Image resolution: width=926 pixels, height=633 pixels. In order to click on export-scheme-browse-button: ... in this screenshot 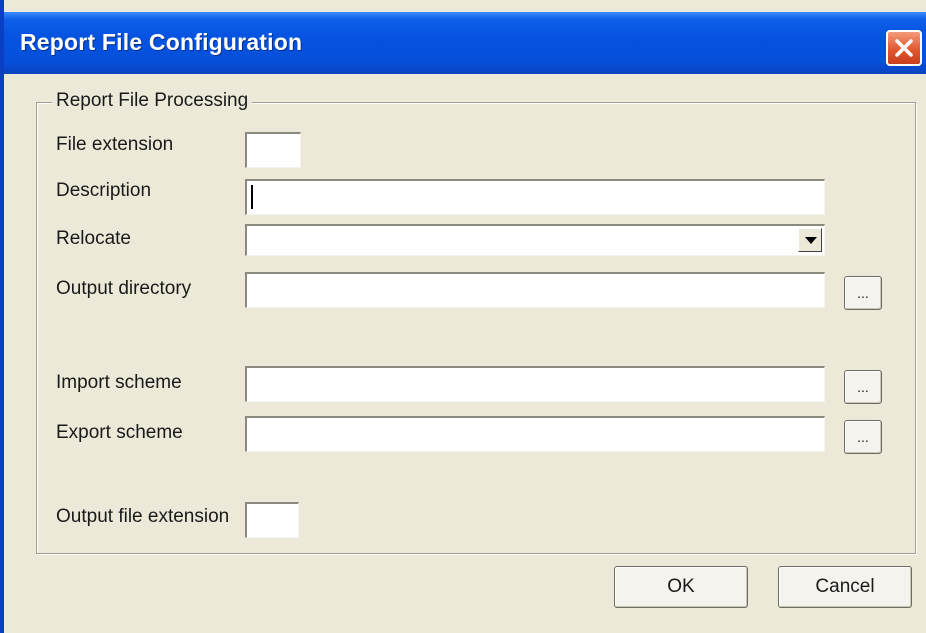, I will do `click(863, 437)`.